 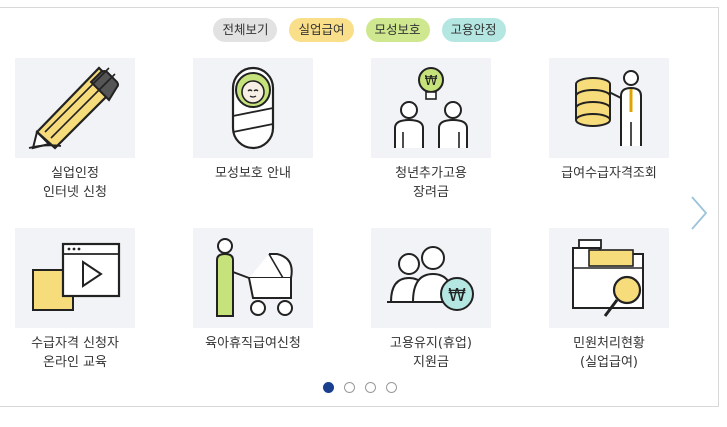 I want to click on tile-label: 급여수급자격조회, so click(x=609, y=173).